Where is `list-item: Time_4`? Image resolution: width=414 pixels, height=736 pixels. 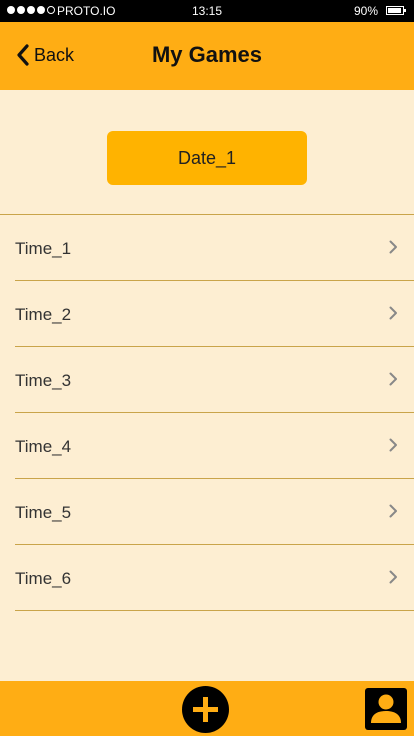 list-item: Time_4 is located at coordinates (214, 446).